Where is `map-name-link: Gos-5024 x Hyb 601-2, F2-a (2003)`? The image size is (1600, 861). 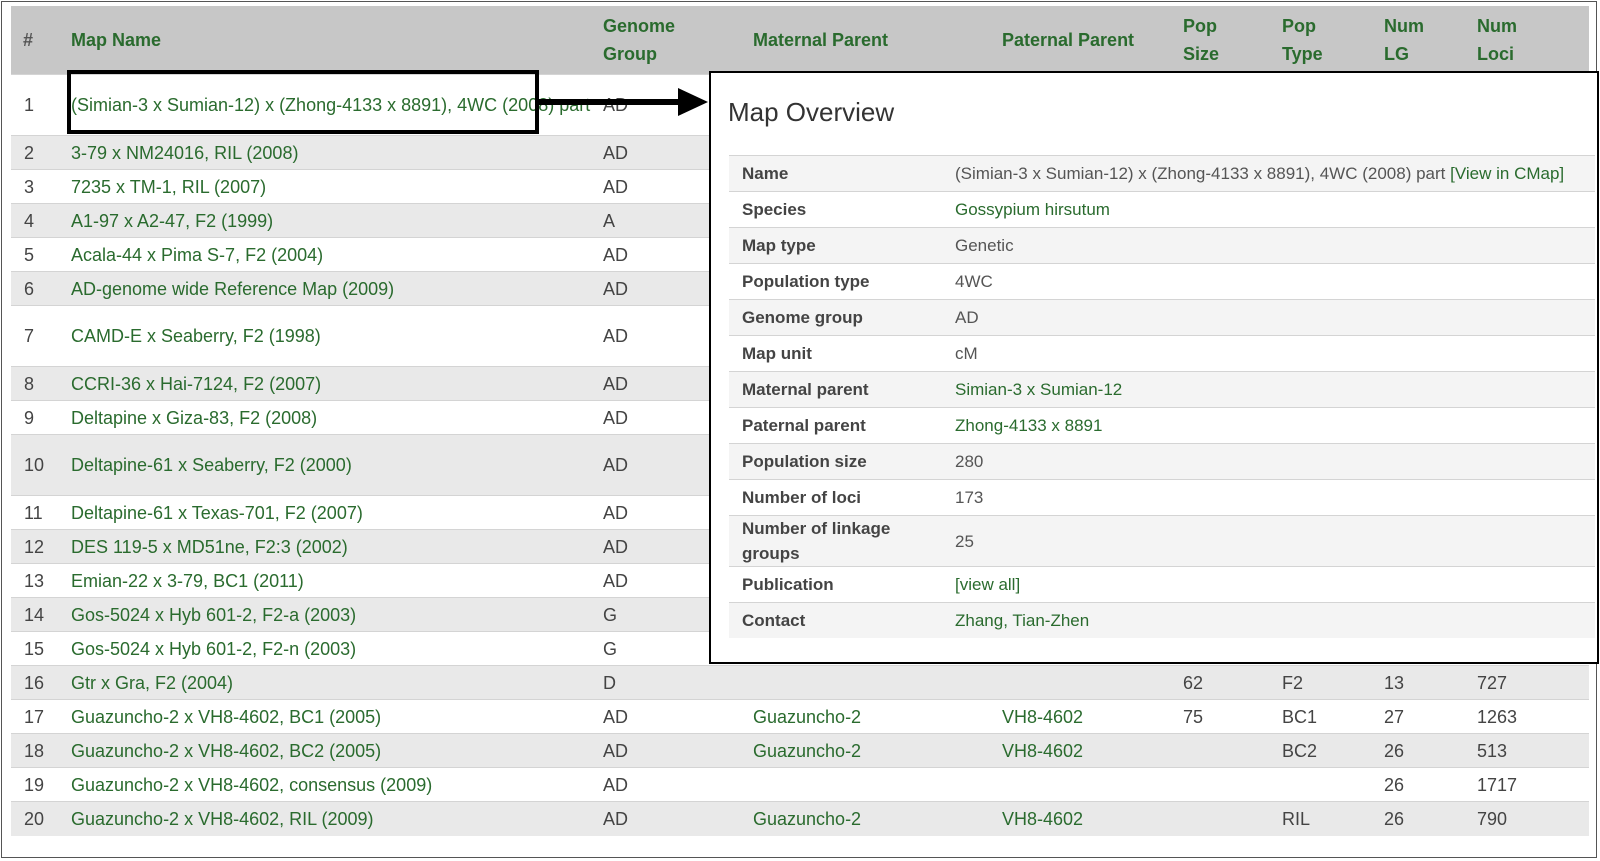 map-name-link: Gos-5024 x Hyb 601-2, F2-a (2003) is located at coordinates (213, 615).